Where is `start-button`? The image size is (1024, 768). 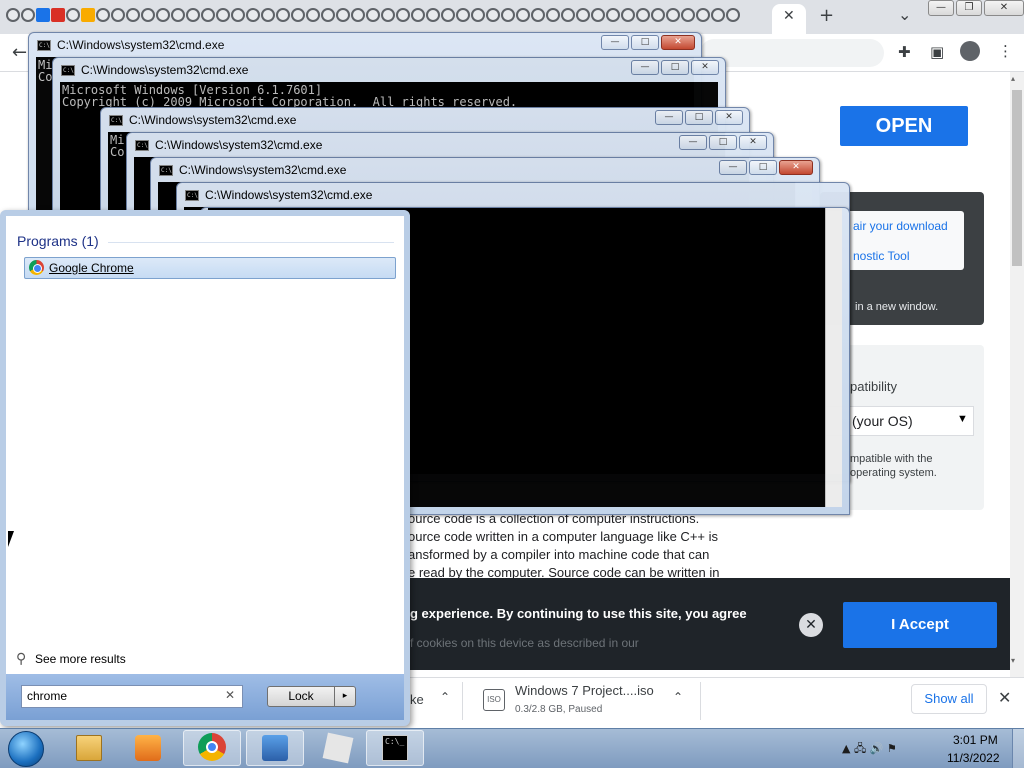
start-button is located at coordinates (26, 749).